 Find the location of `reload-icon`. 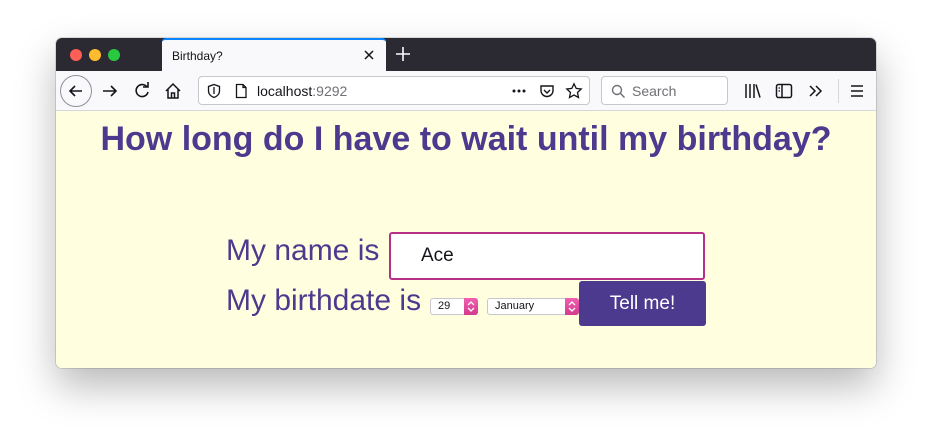

reload-icon is located at coordinates (142, 91).